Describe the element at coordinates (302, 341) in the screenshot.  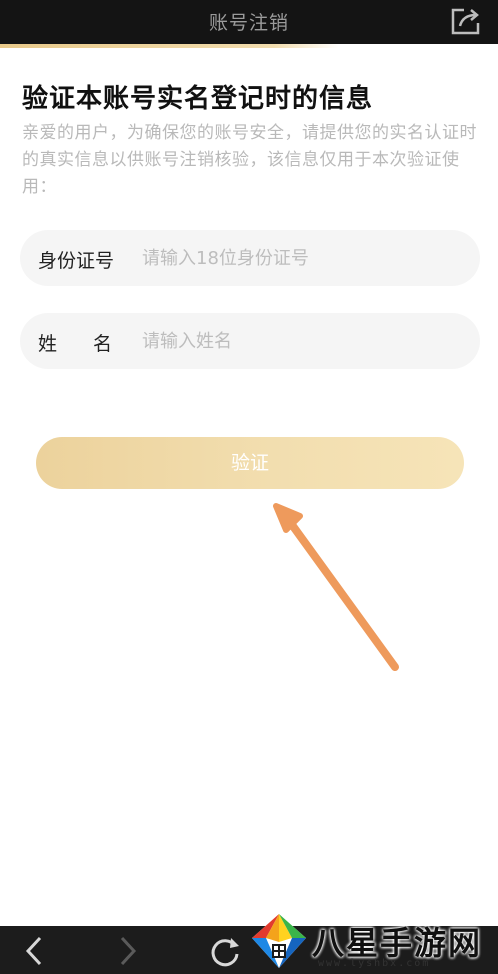
I see `name-input` at that location.